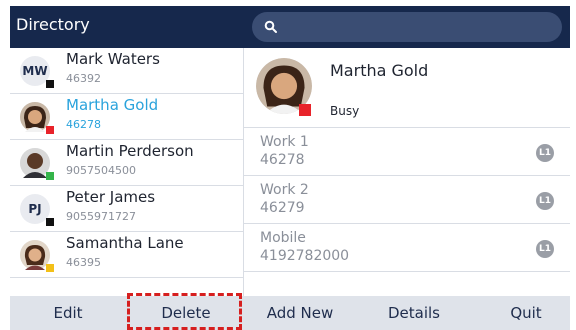 This screenshot has height=330, width=576. What do you see at coordinates (270, 26) in the screenshot?
I see `search-icon` at bounding box center [270, 26].